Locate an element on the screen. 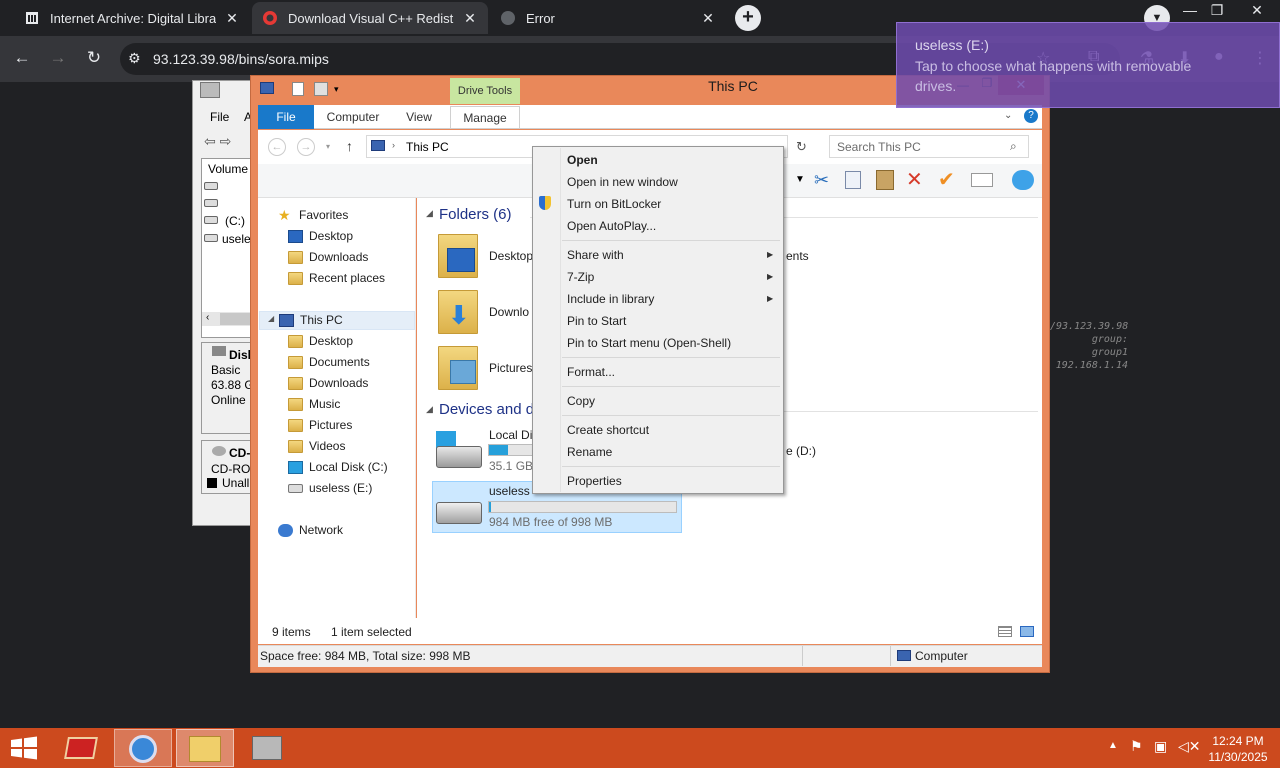 This screenshot has width=1280, height=768. tab-visual-cpp: Download Visual C++ Redistributable ✕ is located at coordinates (370, 18).